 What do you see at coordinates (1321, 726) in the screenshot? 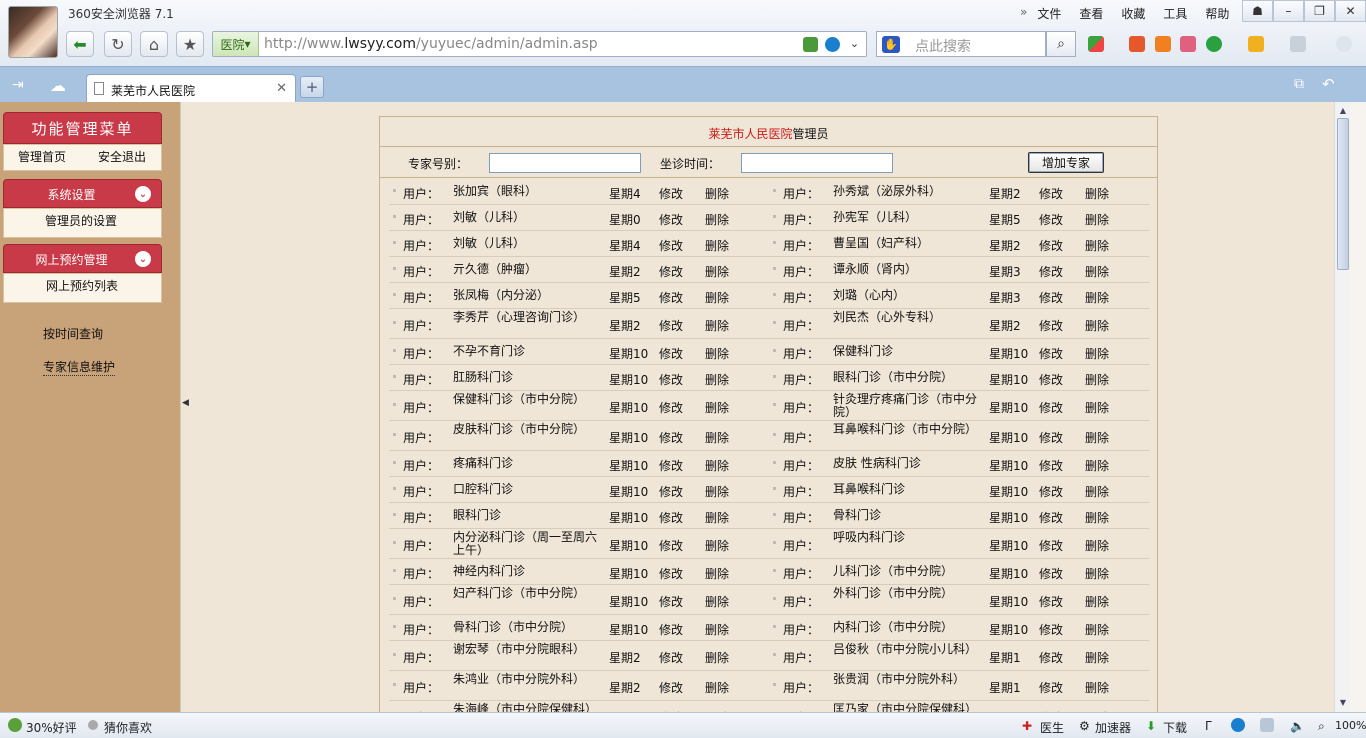
I see `zoom-icon: ⌕` at bounding box center [1321, 726].